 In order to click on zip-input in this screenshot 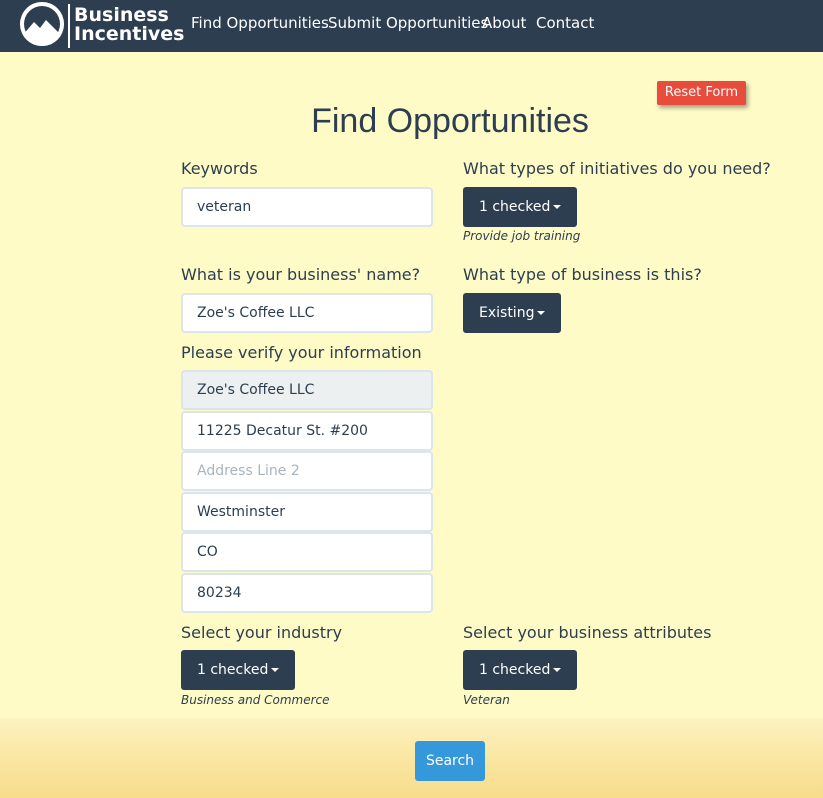, I will do `click(307, 593)`.